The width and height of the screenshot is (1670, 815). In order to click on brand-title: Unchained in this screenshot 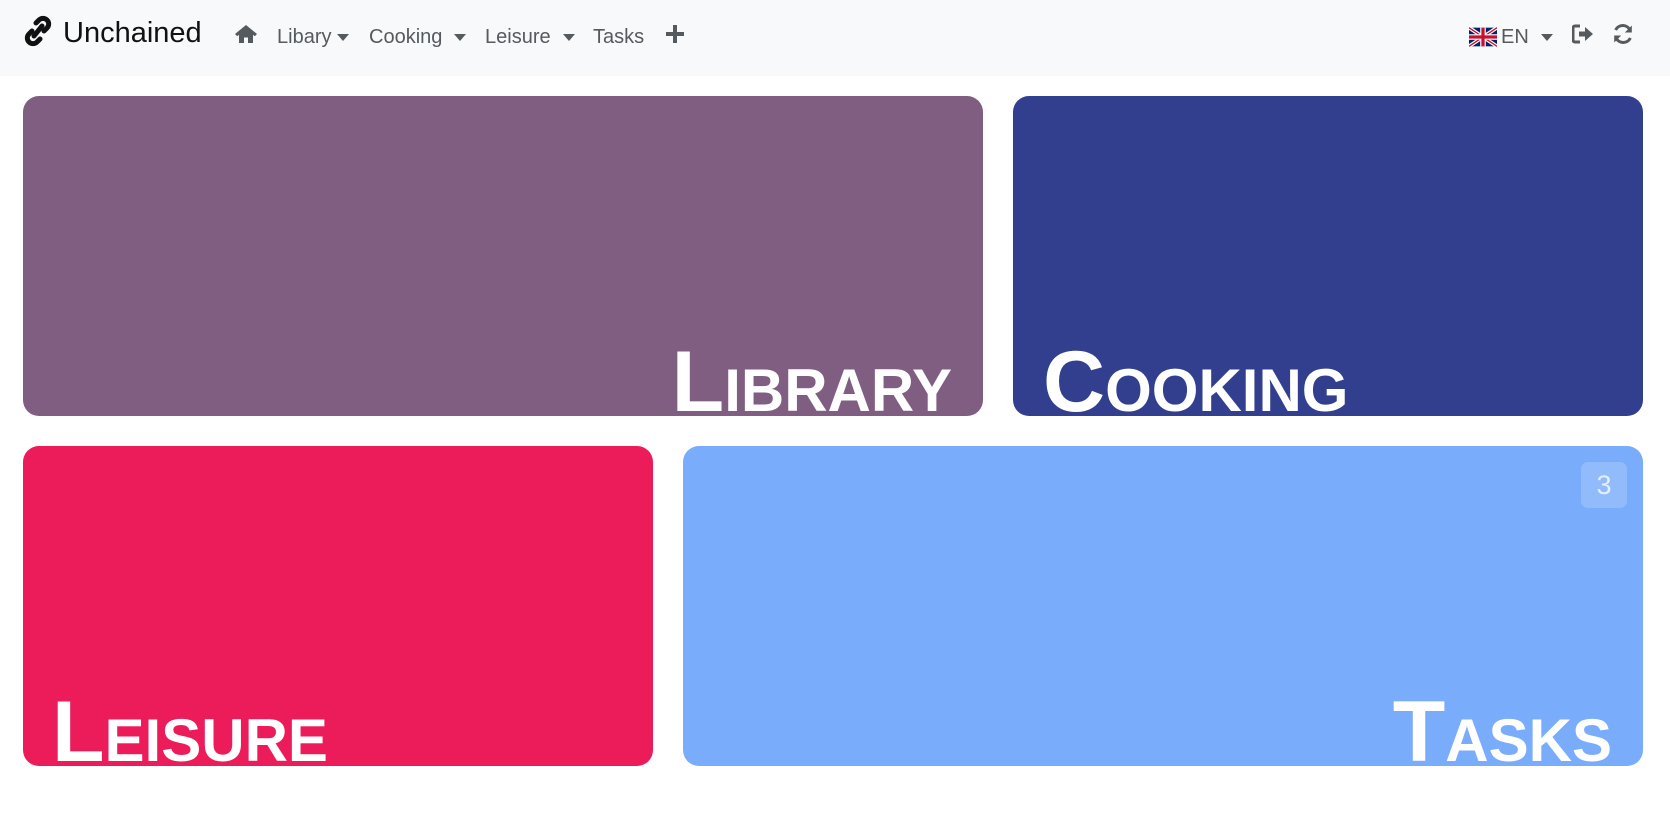, I will do `click(132, 32)`.